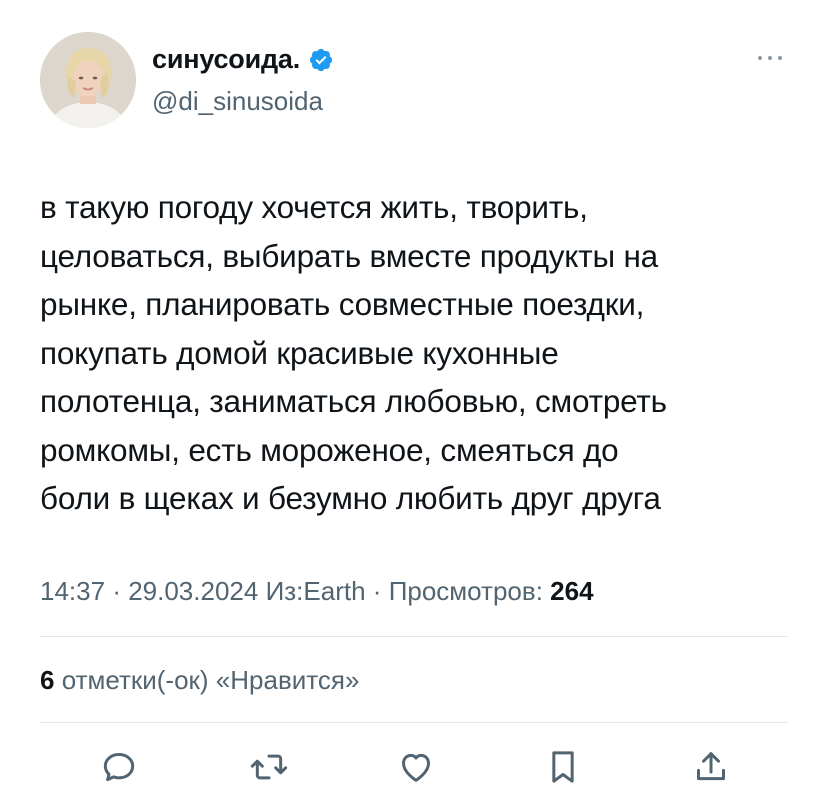  I want to click on retweet-button, so click(269, 767).